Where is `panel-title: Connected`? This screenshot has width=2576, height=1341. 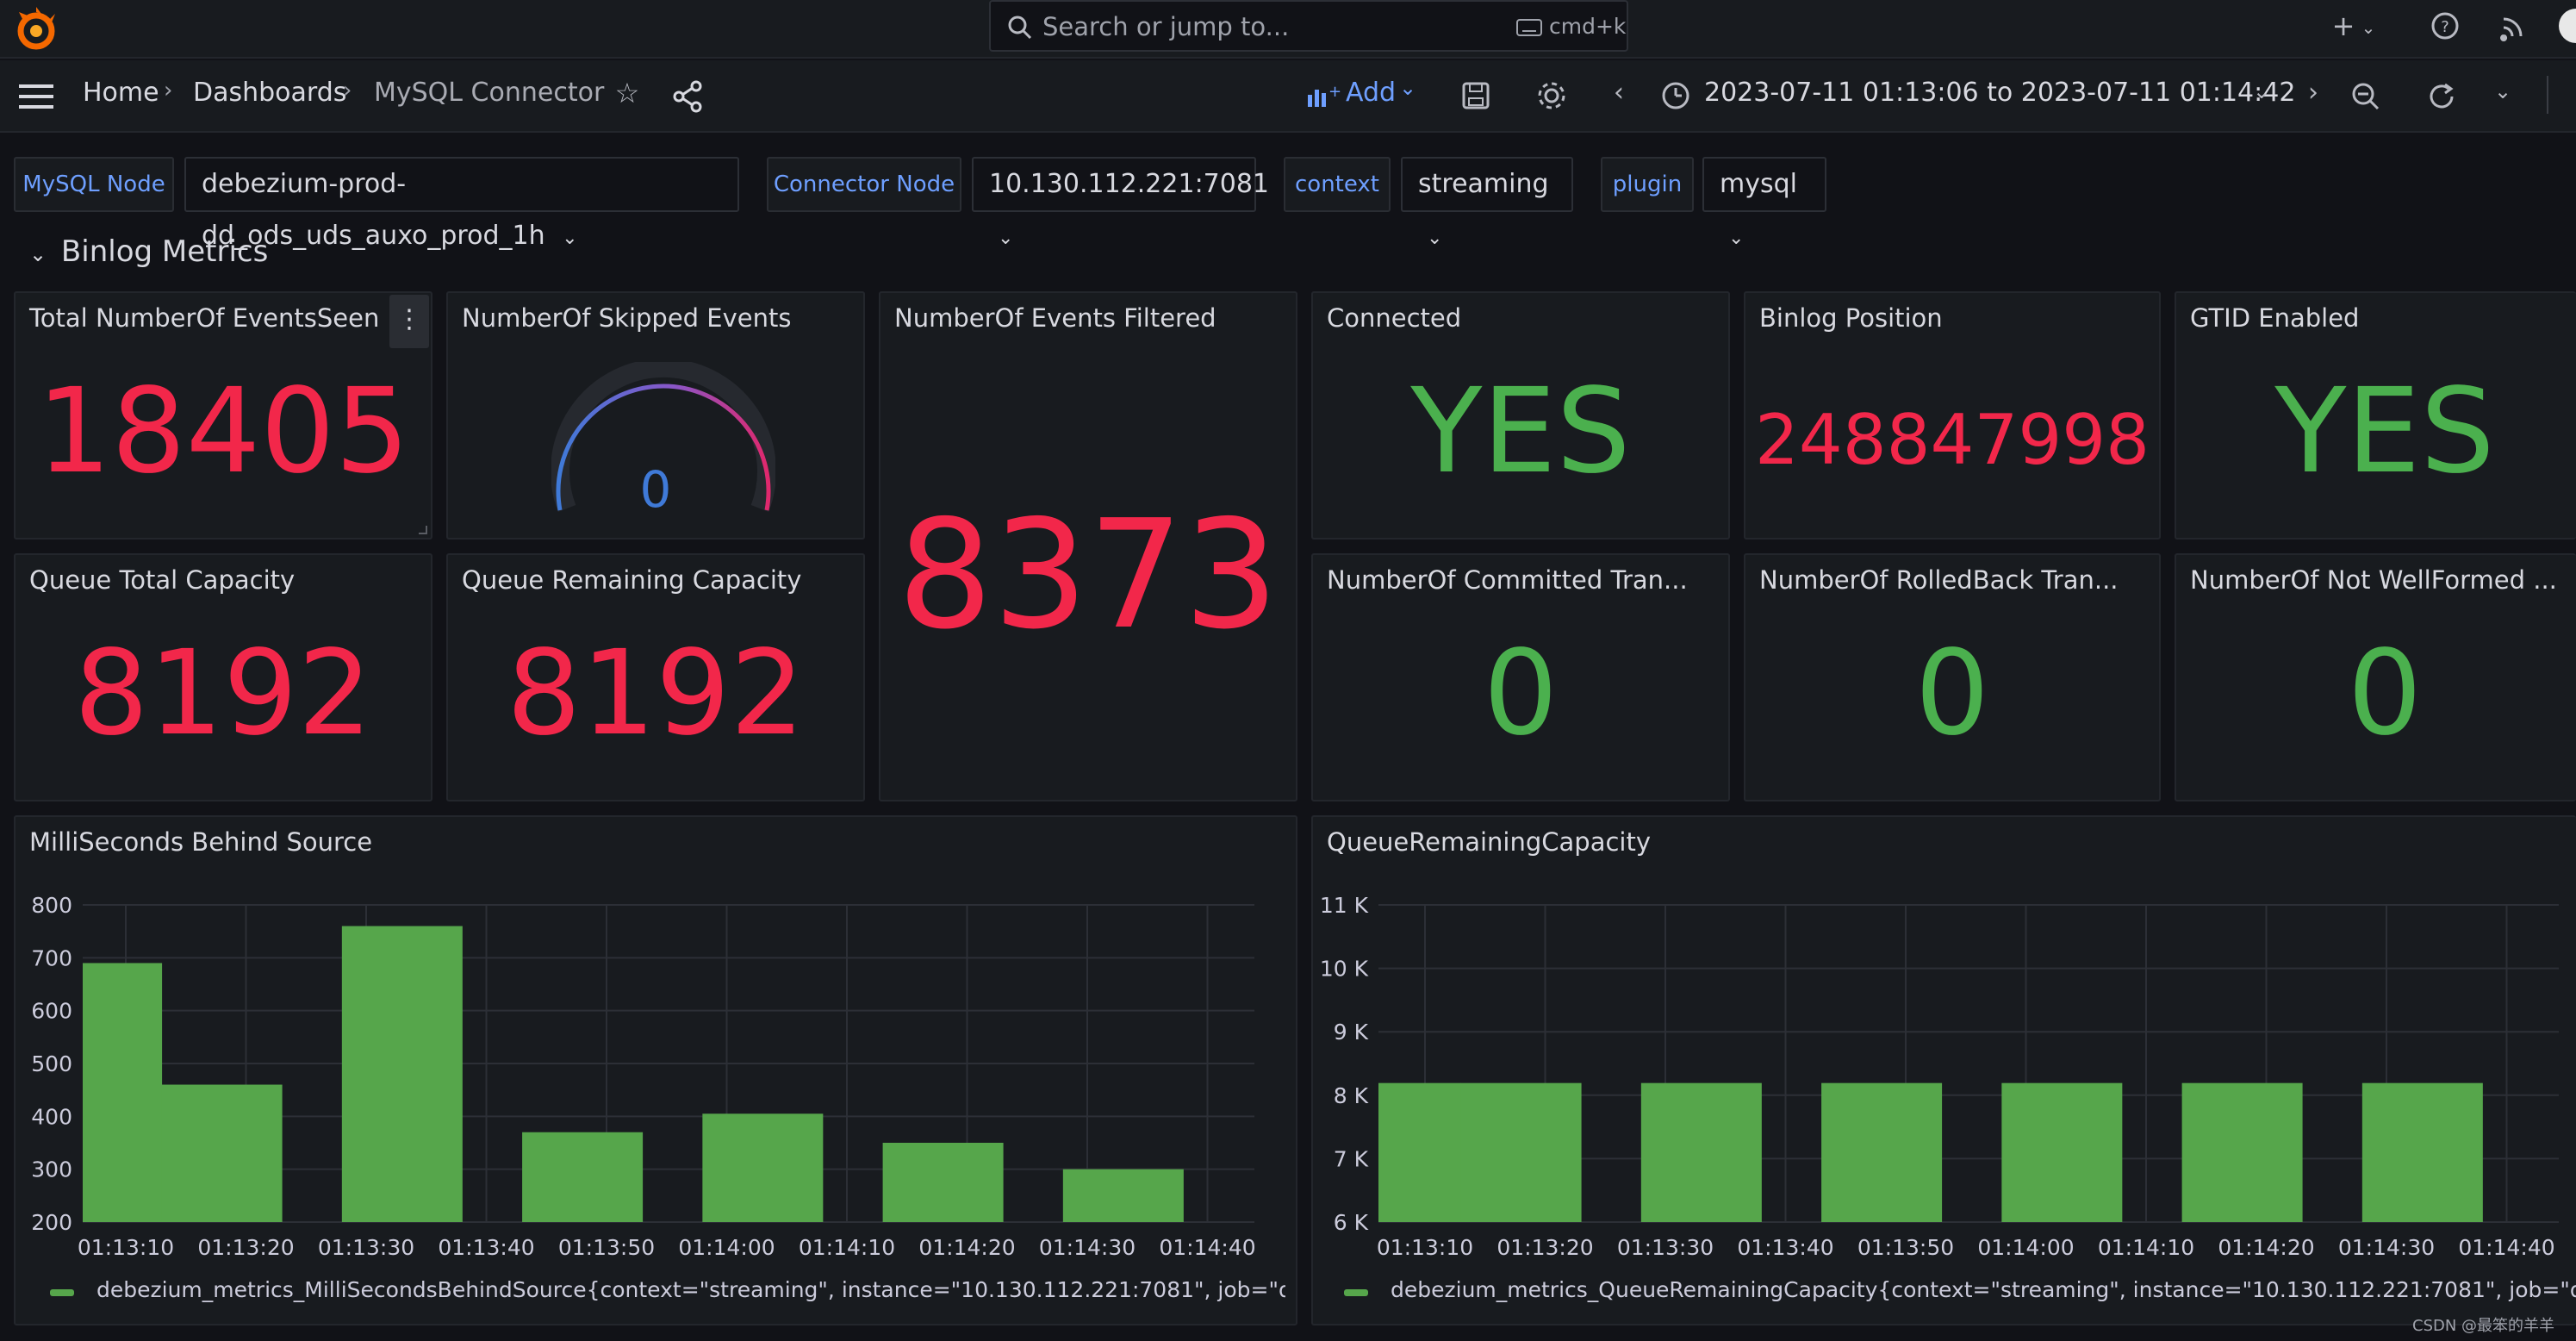 panel-title: Connected is located at coordinates (1395, 318).